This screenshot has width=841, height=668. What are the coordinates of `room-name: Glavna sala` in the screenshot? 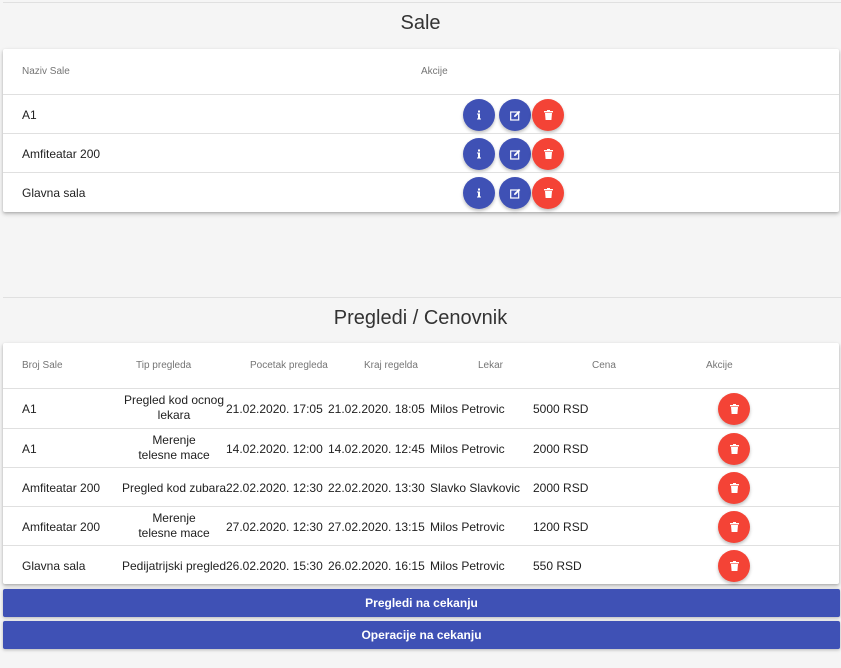 It's located at (54, 193).